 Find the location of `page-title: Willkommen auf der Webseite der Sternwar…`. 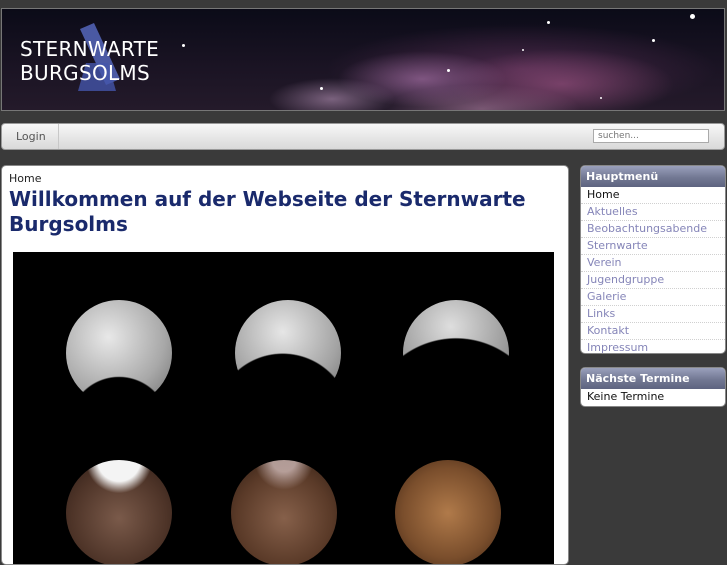

page-title: Willkommen auf der Webseite der Sternwar… is located at coordinates (267, 211).